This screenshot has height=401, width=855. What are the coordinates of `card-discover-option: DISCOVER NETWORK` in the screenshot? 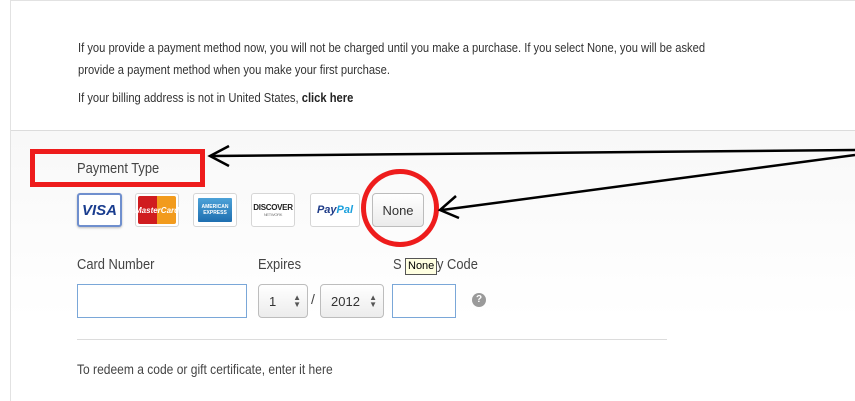 It's located at (273, 210).